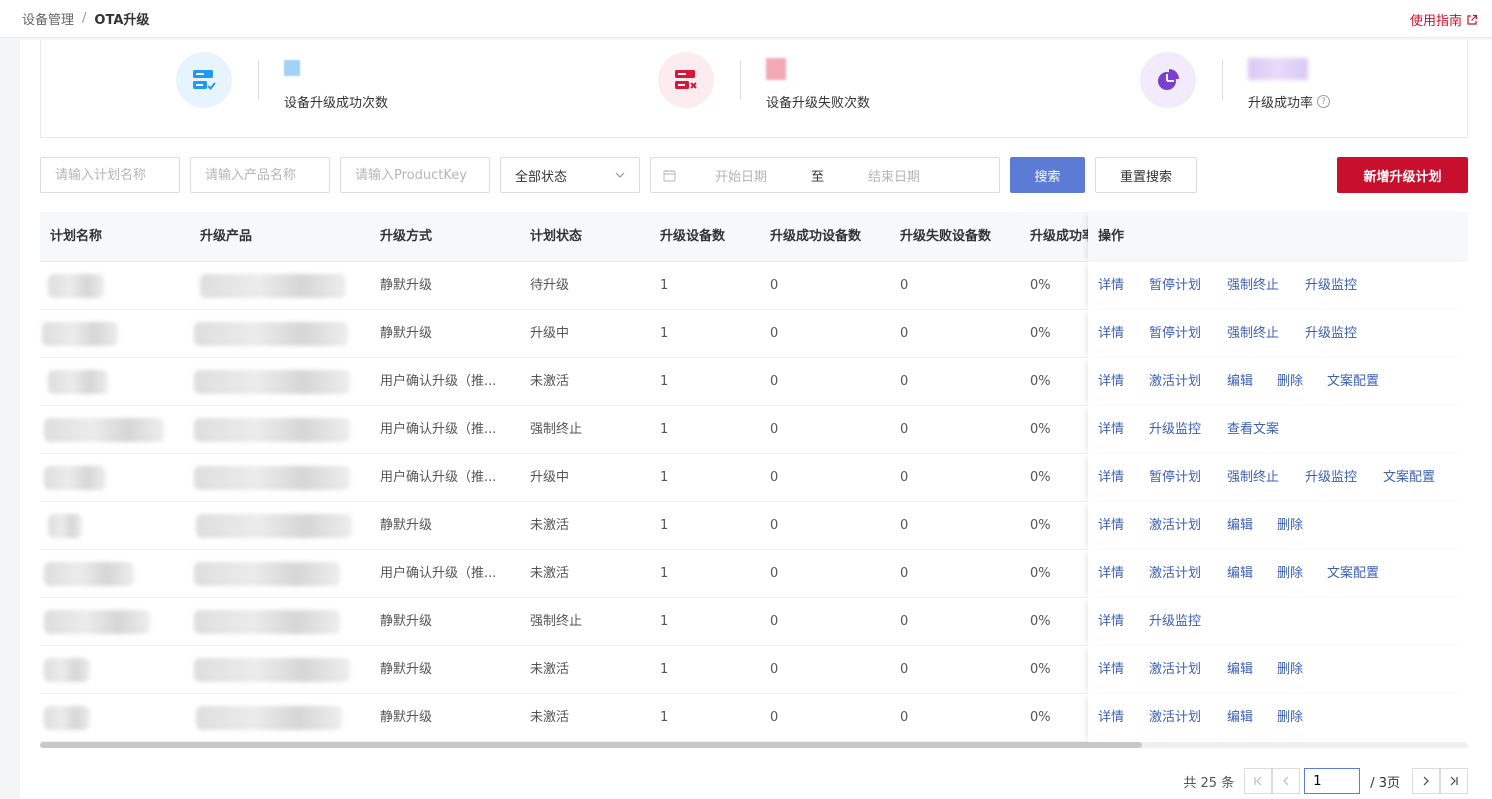 The width and height of the screenshot is (1492, 799). What do you see at coordinates (741, 175) in the screenshot?
I see `start-date-input: 开始日期` at bounding box center [741, 175].